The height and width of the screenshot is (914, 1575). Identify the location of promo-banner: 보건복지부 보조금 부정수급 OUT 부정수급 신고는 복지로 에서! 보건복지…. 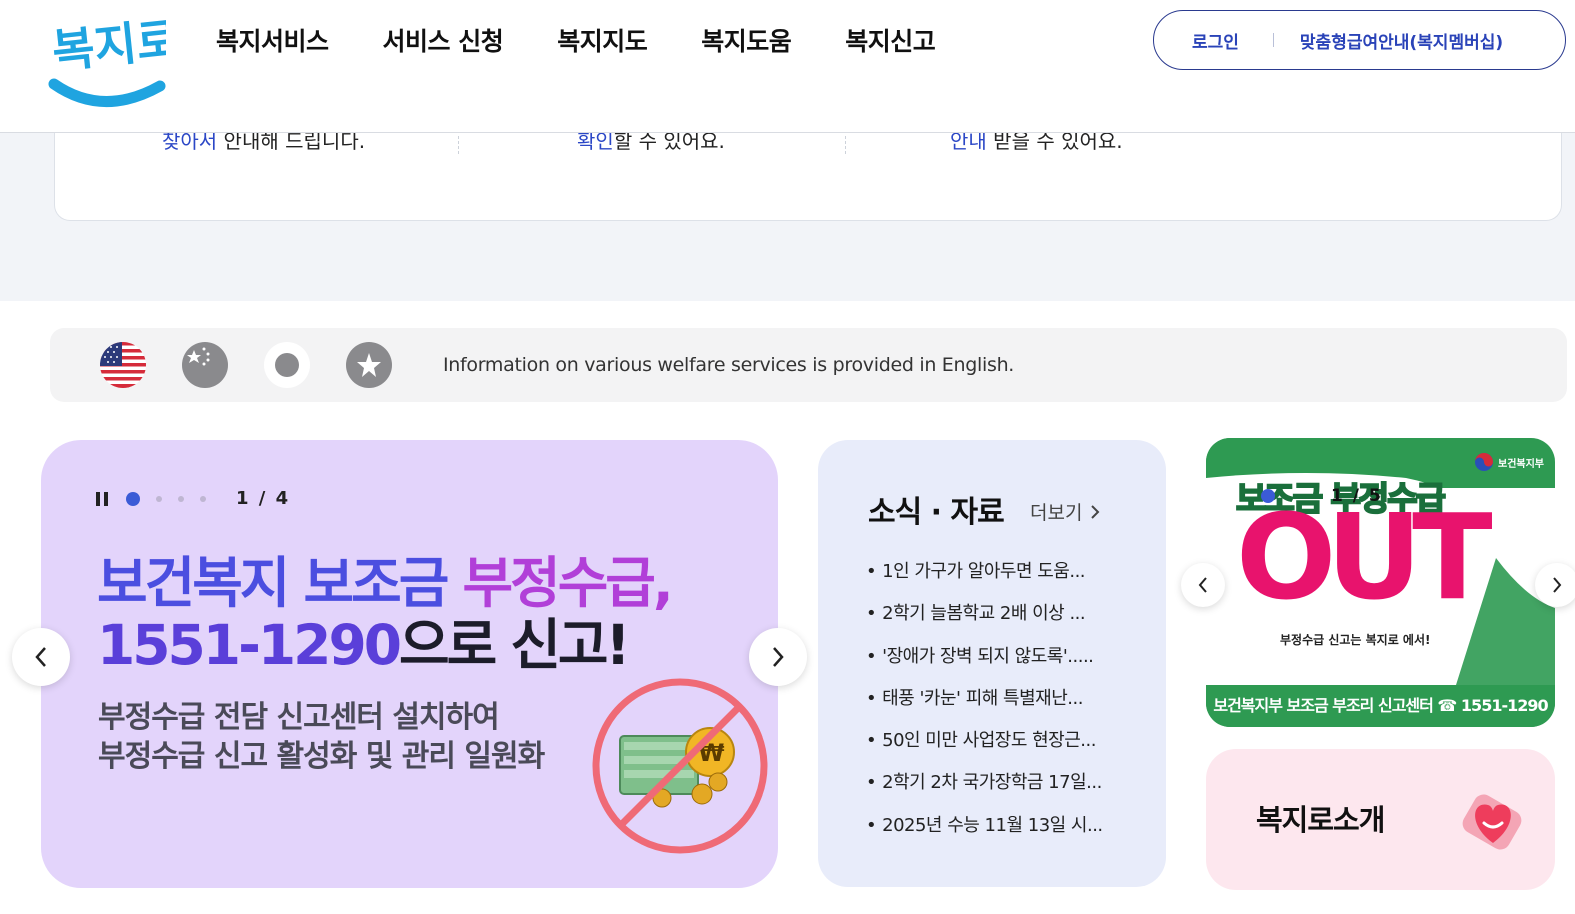
(1380, 582).